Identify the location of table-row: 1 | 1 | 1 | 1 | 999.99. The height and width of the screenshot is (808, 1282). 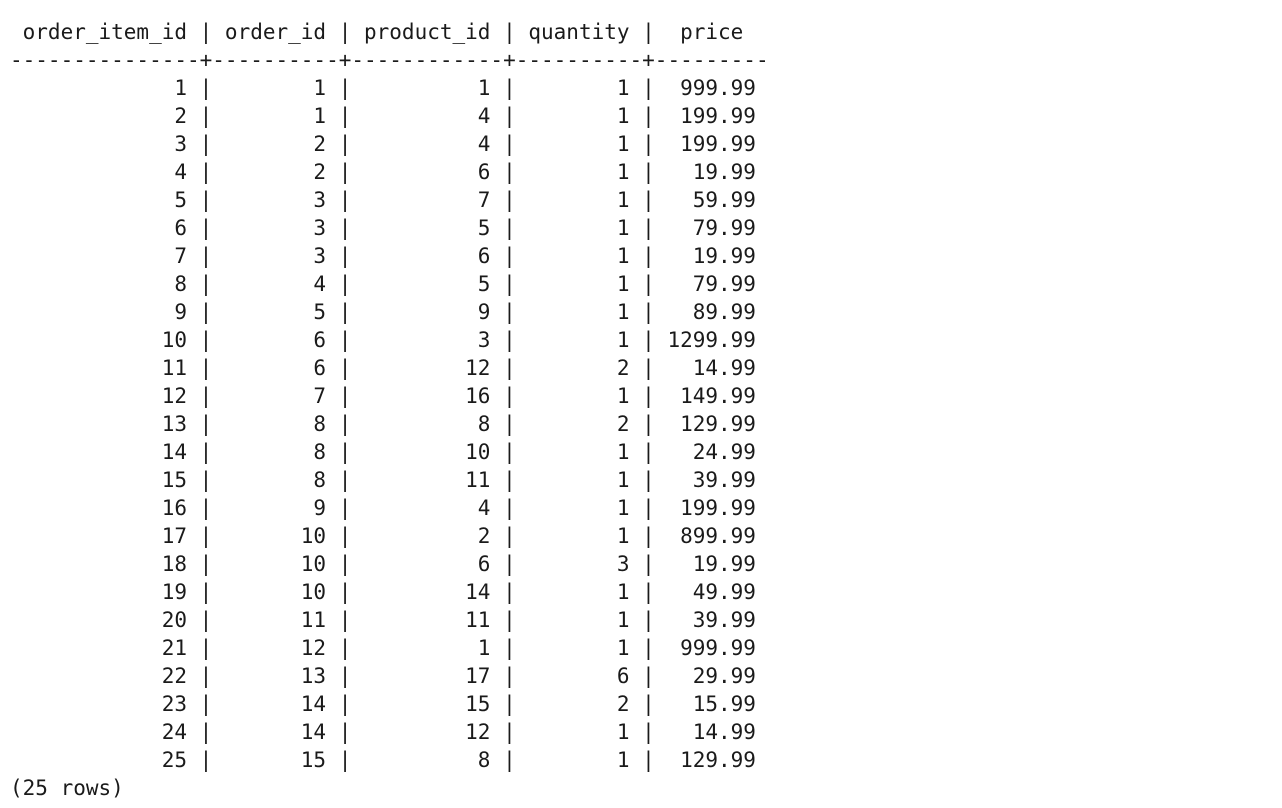
(389, 88).